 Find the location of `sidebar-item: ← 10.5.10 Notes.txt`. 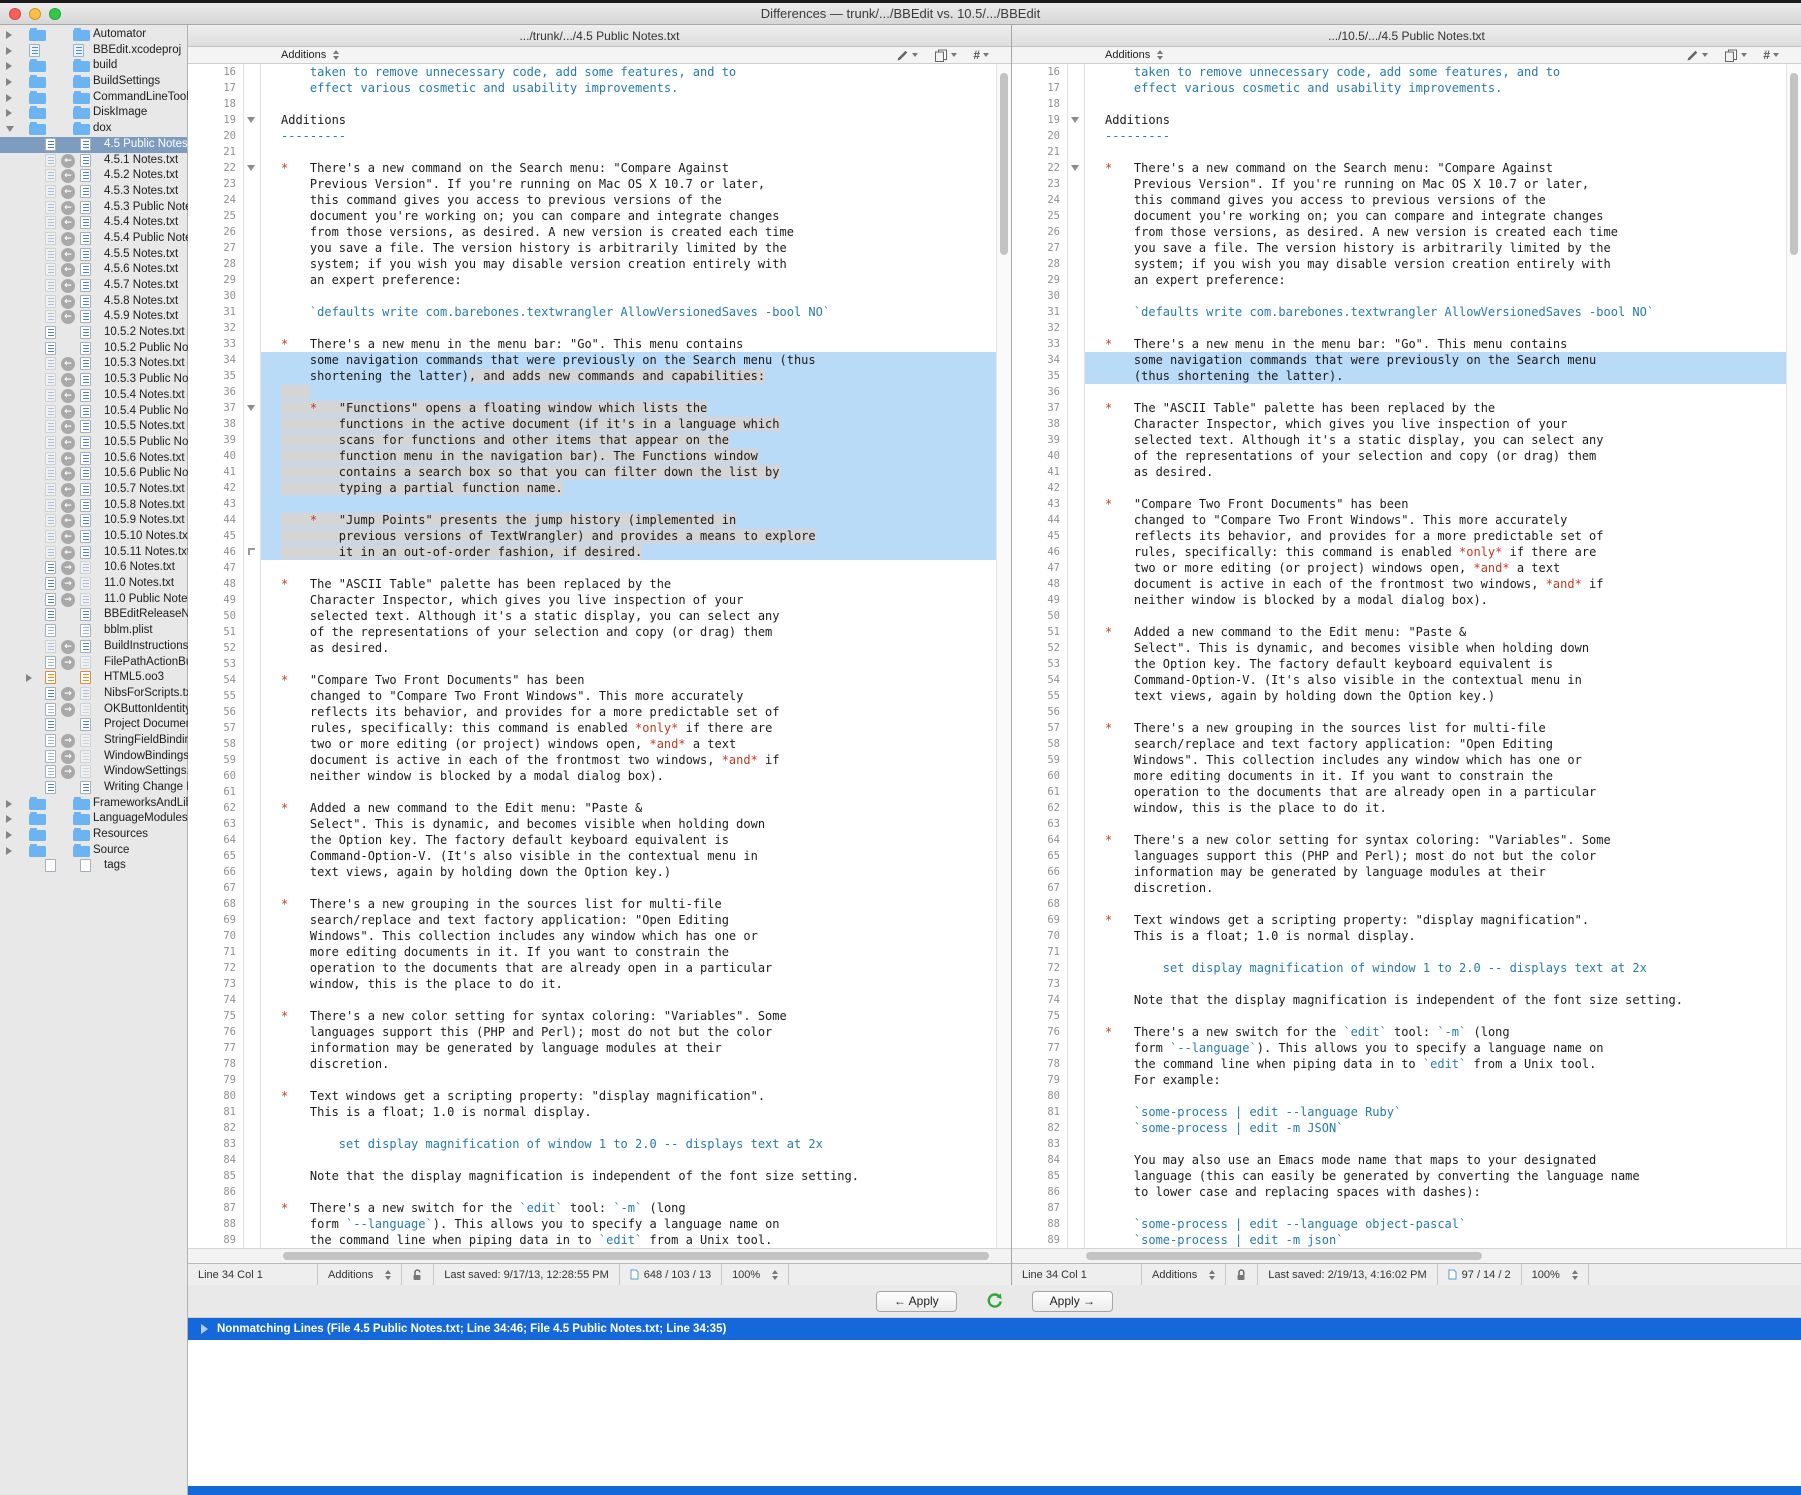

sidebar-item: ← 10.5.10 Notes.txt is located at coordinates (95, 537).